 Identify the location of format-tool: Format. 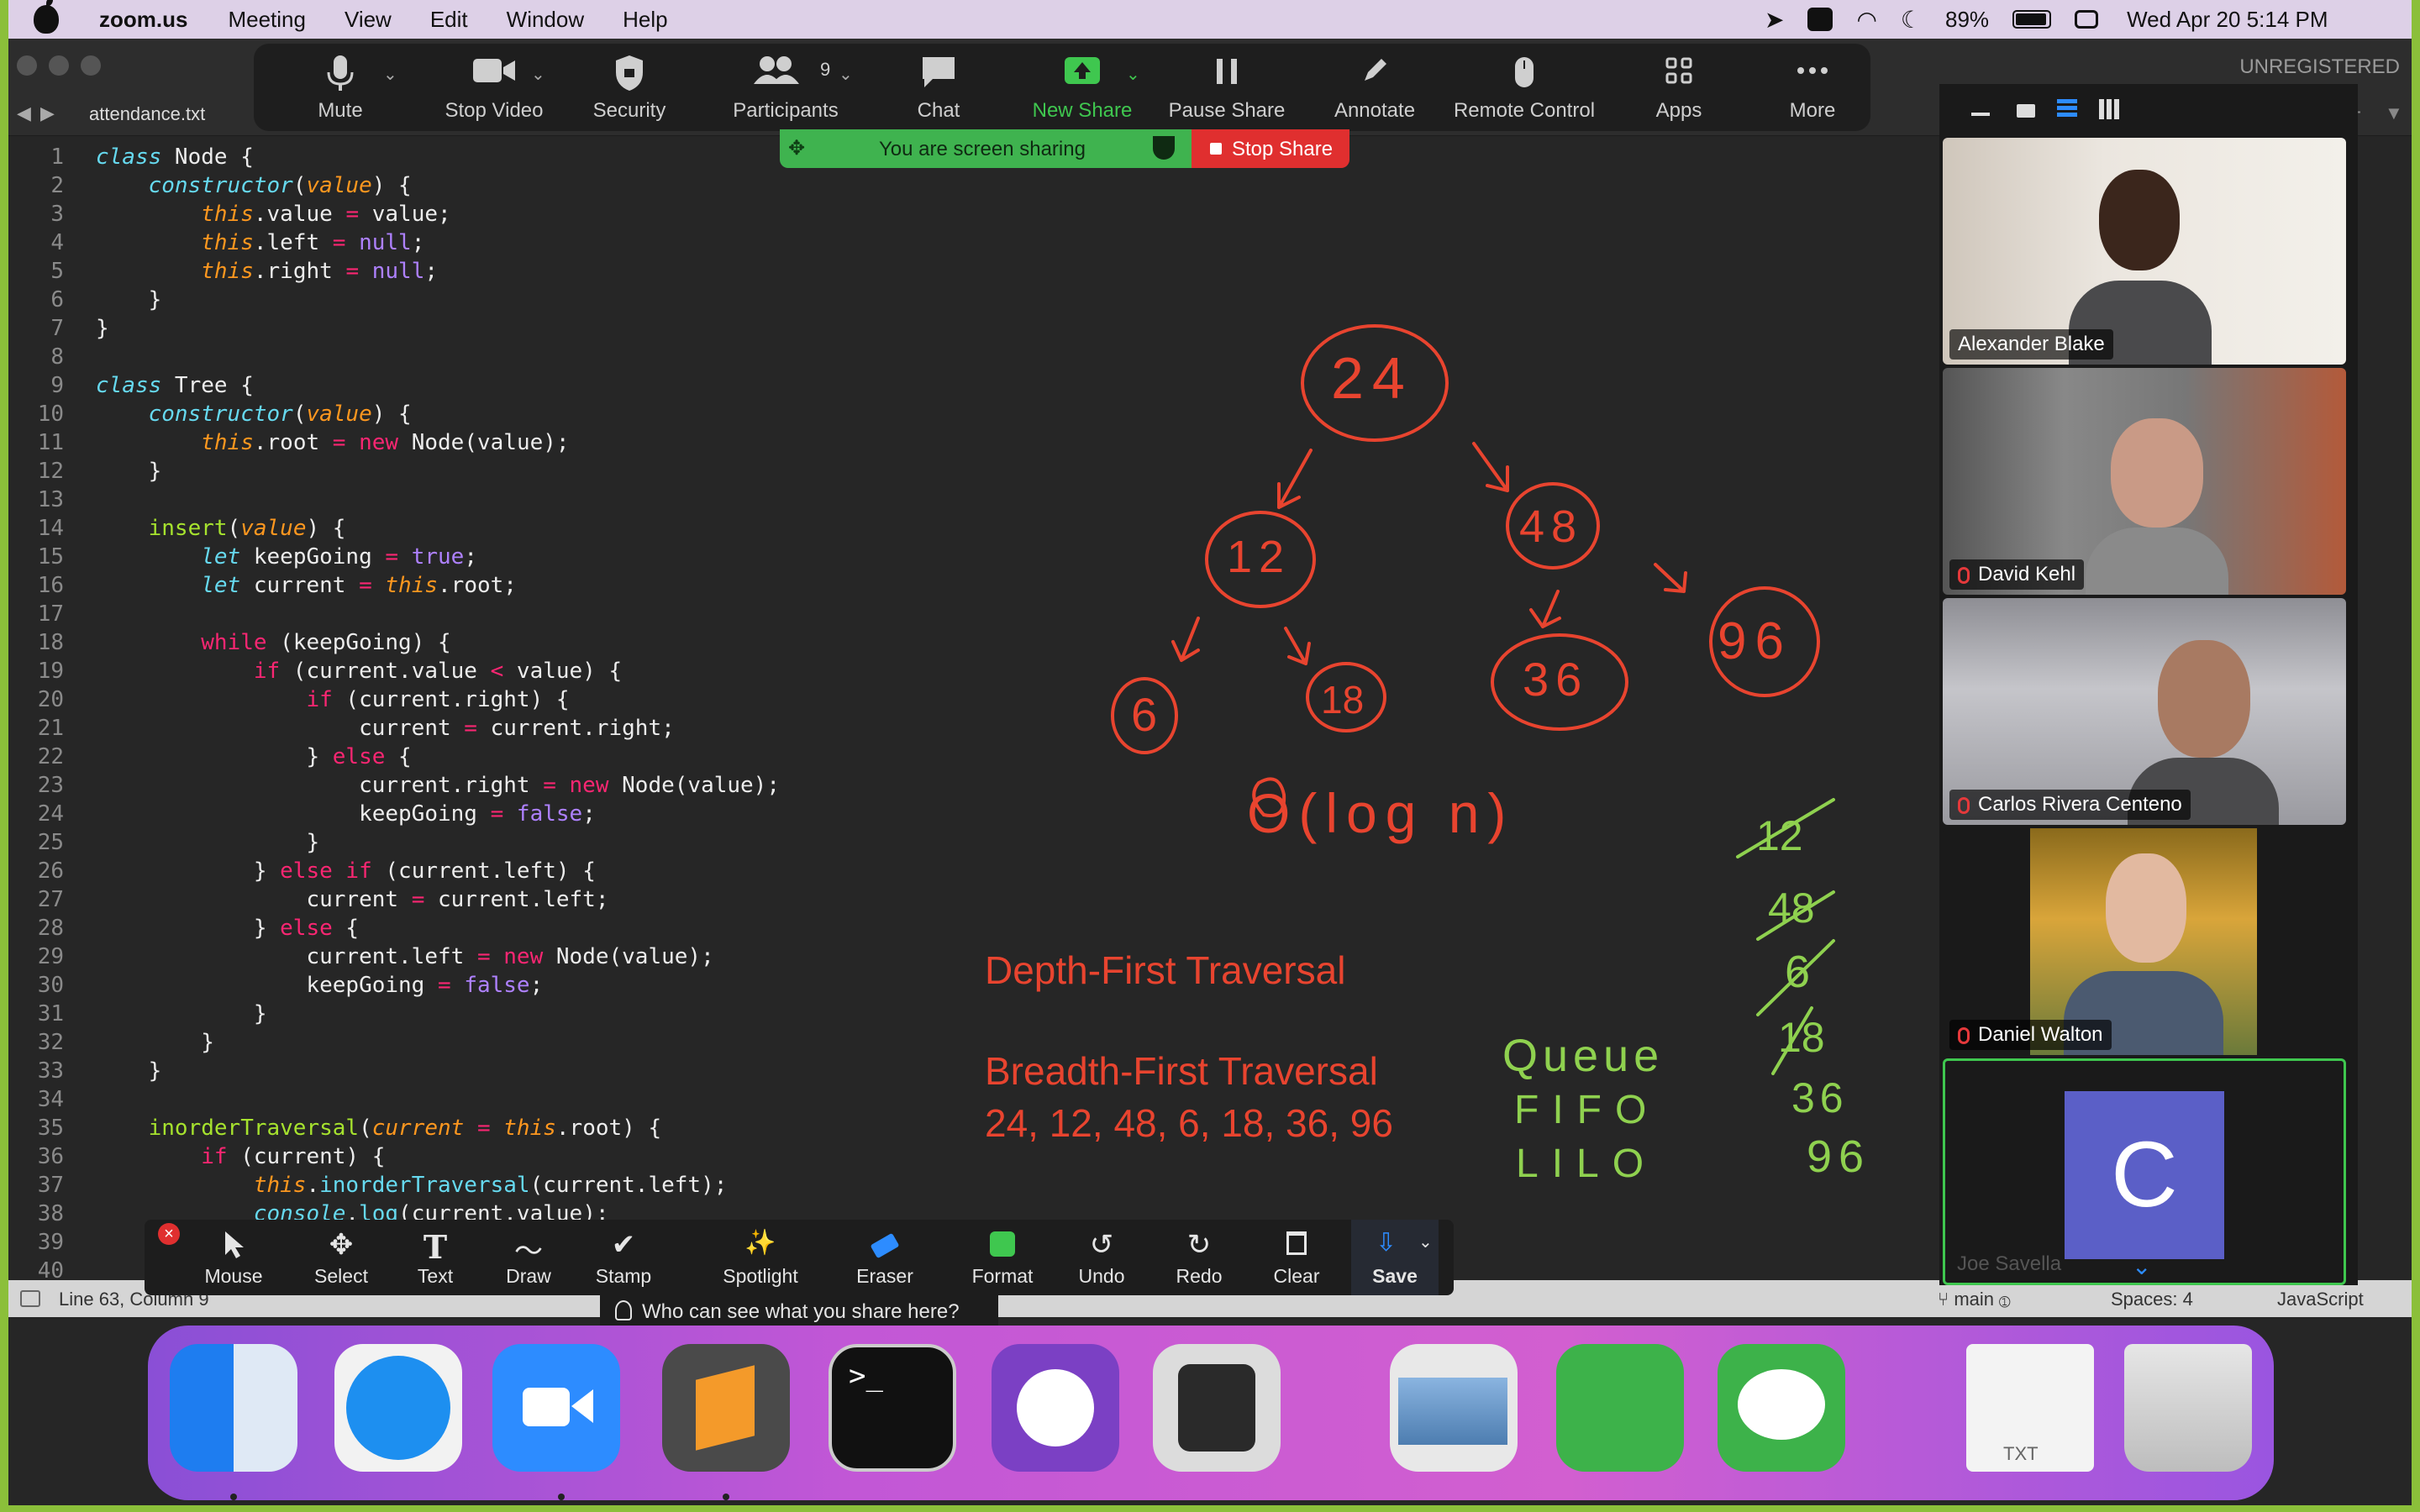
(1002, 1257).